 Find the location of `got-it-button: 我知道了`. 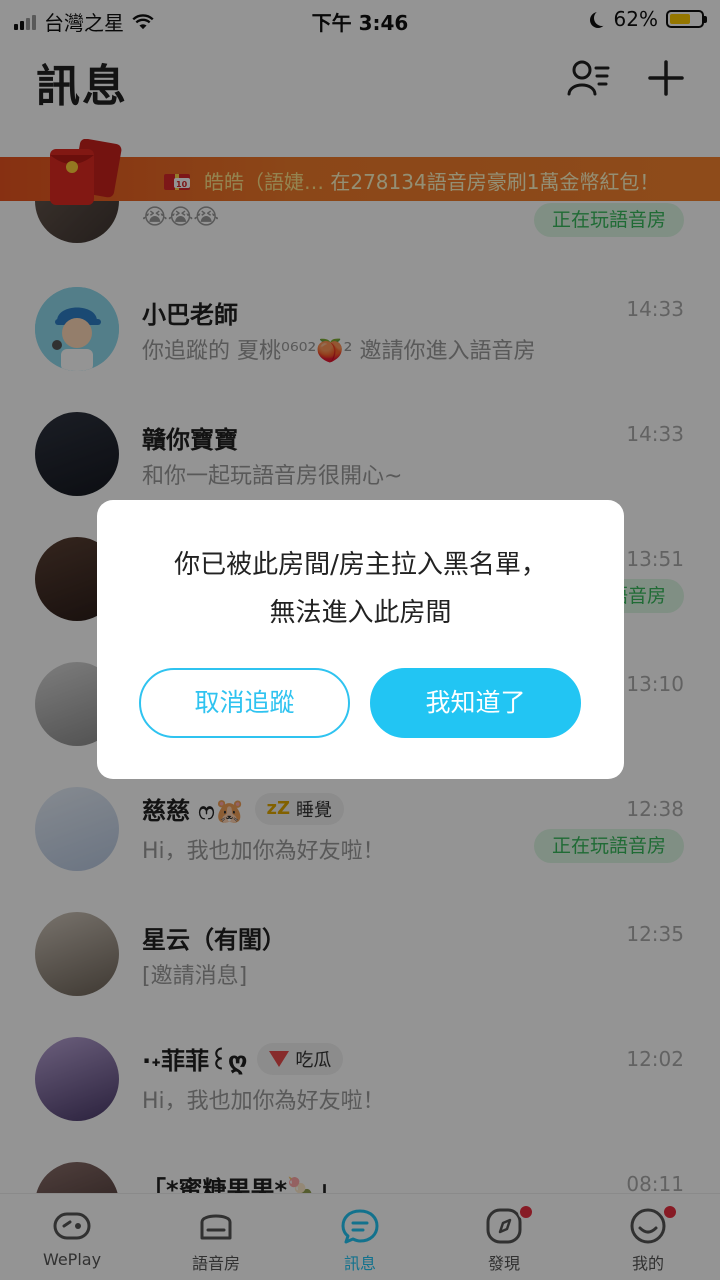

got-it-button: 我知道了 is located at coordinates (475, 703).